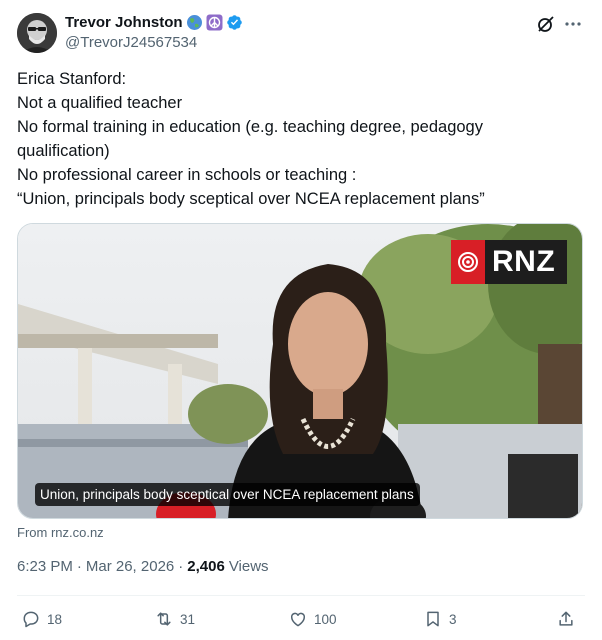 The image size is (602, 640). What do you see at coordinates (41, 619) in the screenshot?
I see `reply-button: 18` at bounding box center [41, 619].